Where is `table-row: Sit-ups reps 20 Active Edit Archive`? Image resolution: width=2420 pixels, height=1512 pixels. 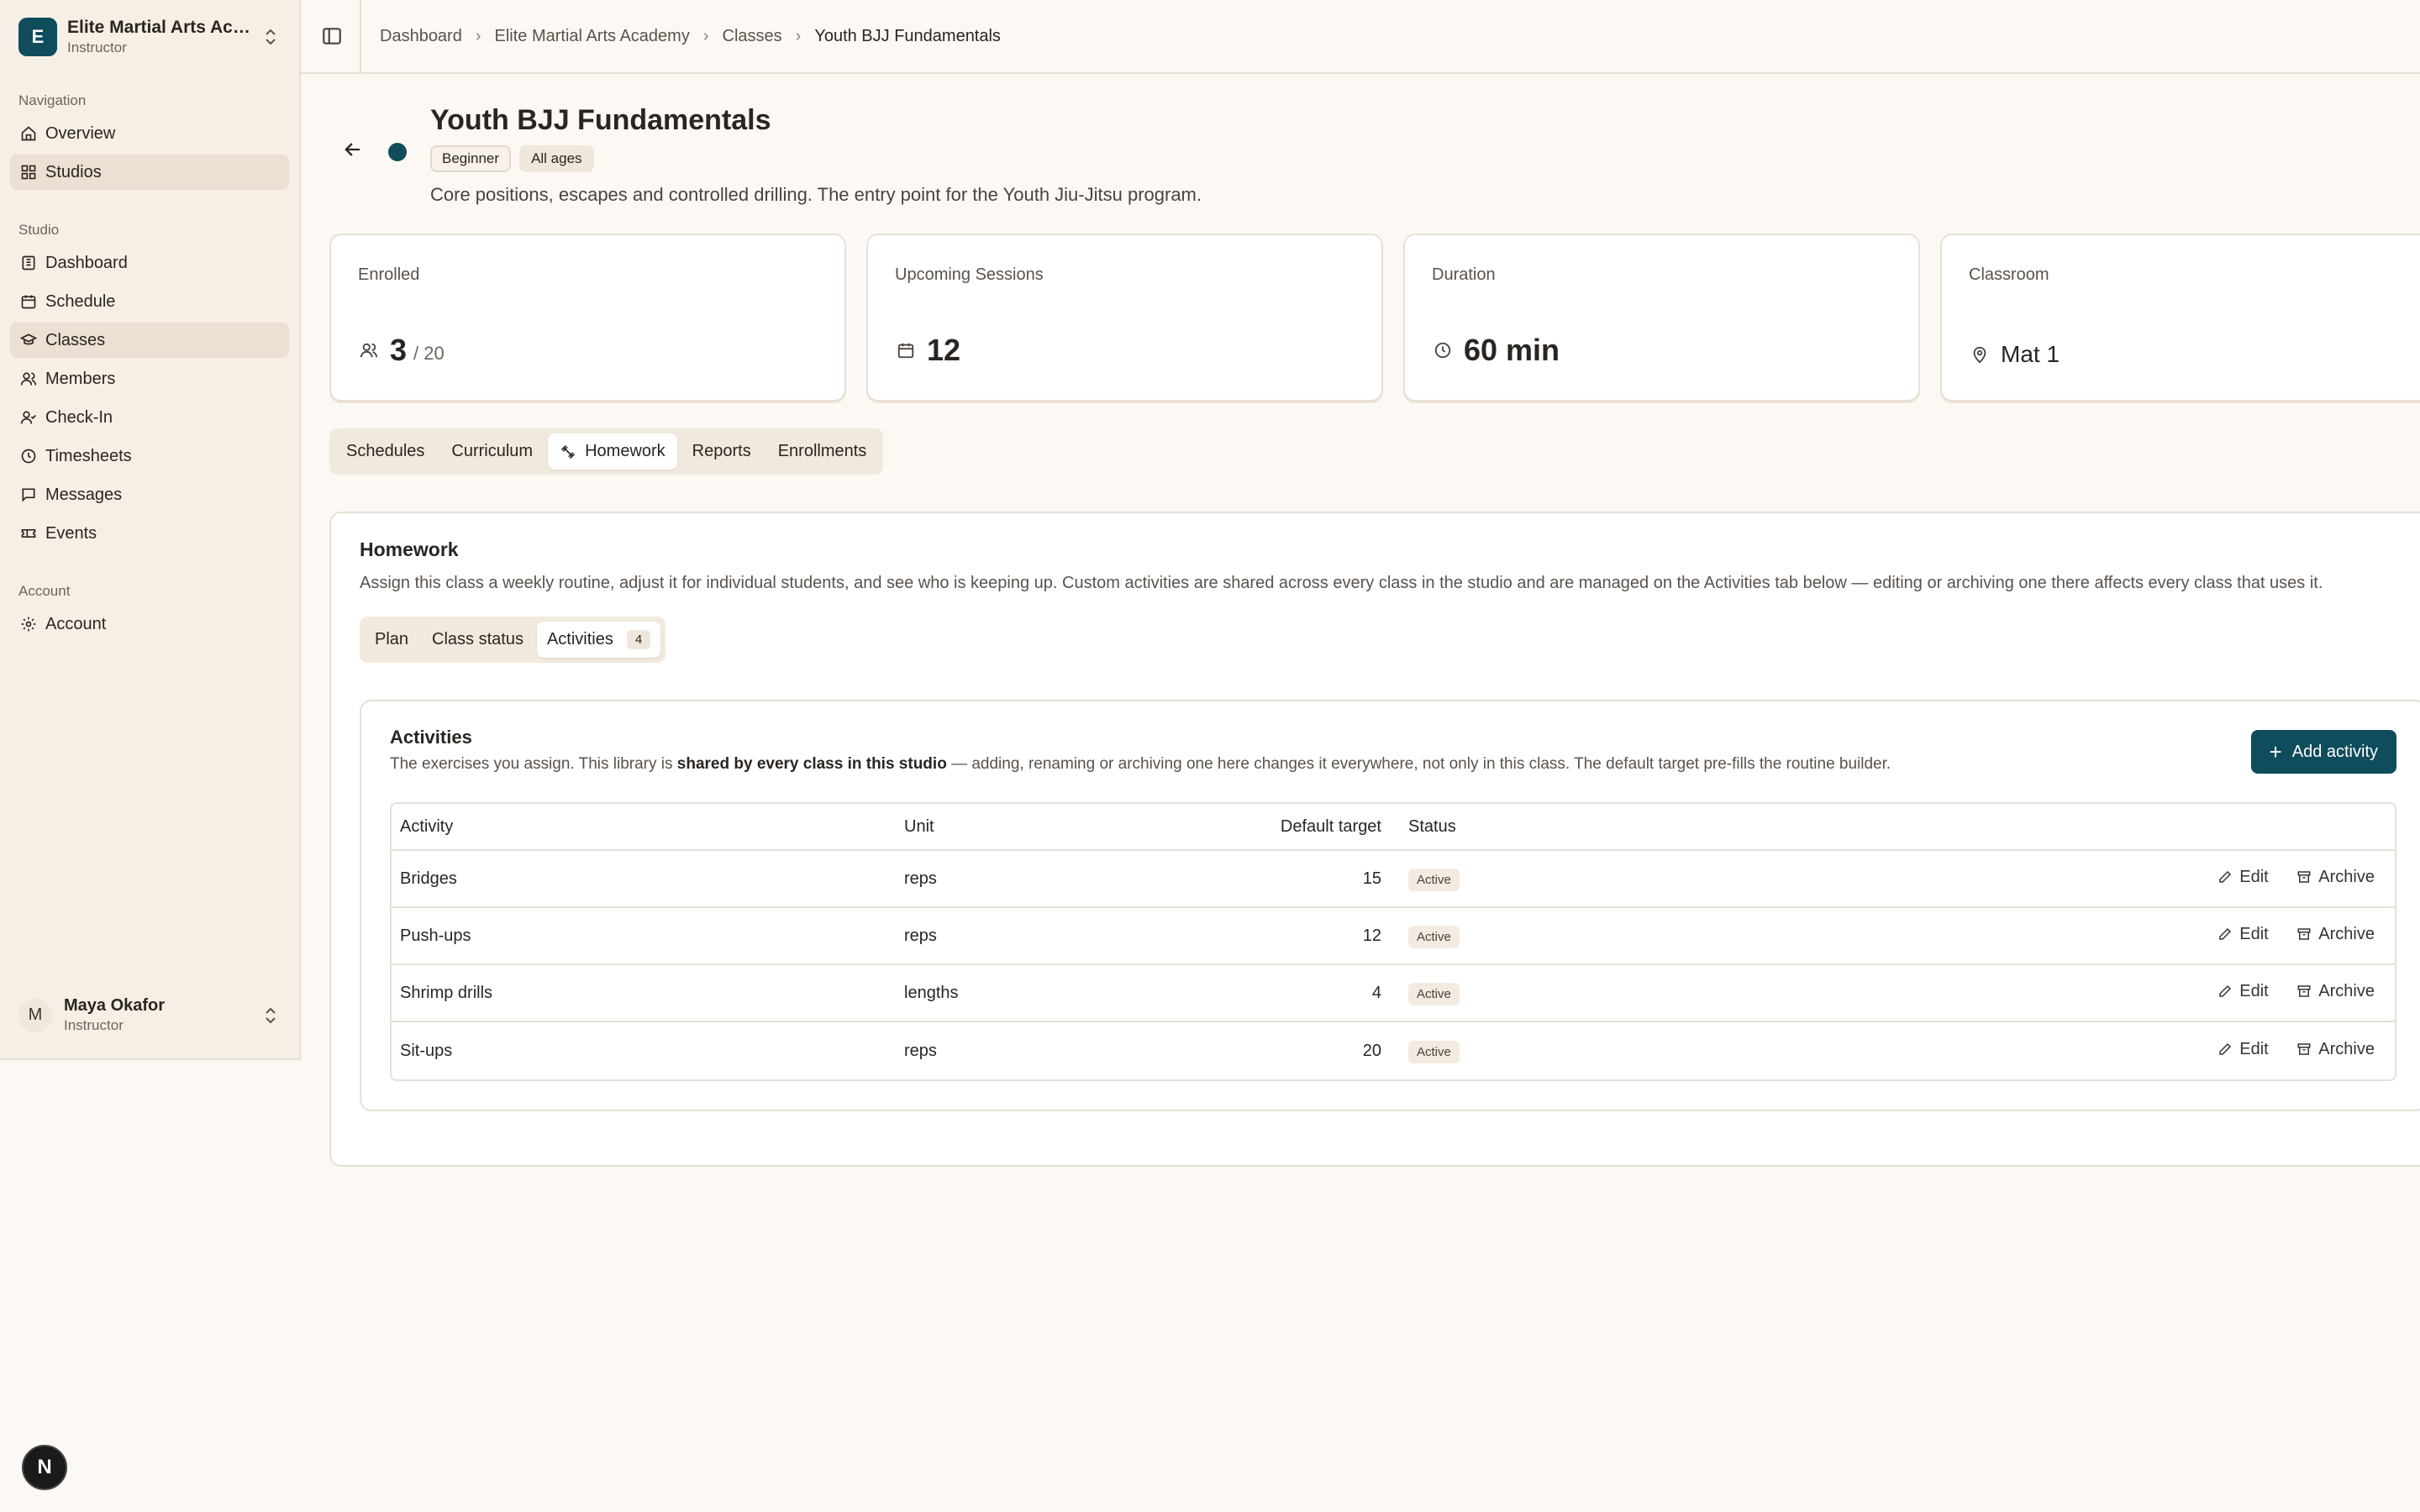 table-row: Sit-ups reps 20 Active Edit Archive is located at coordinates (1393, 1050).